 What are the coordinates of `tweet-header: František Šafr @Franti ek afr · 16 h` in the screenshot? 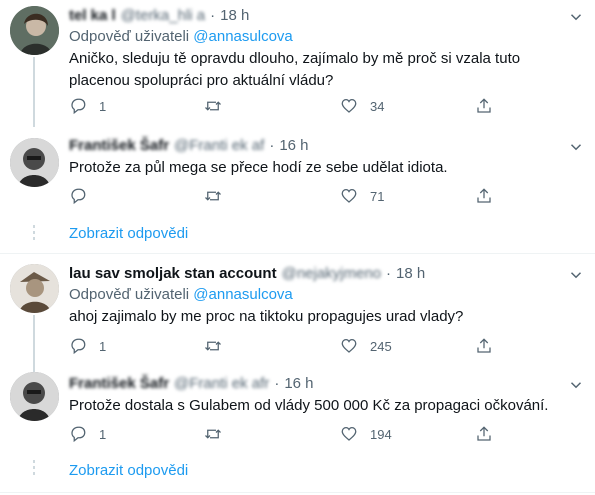 It's located at (325, 384).